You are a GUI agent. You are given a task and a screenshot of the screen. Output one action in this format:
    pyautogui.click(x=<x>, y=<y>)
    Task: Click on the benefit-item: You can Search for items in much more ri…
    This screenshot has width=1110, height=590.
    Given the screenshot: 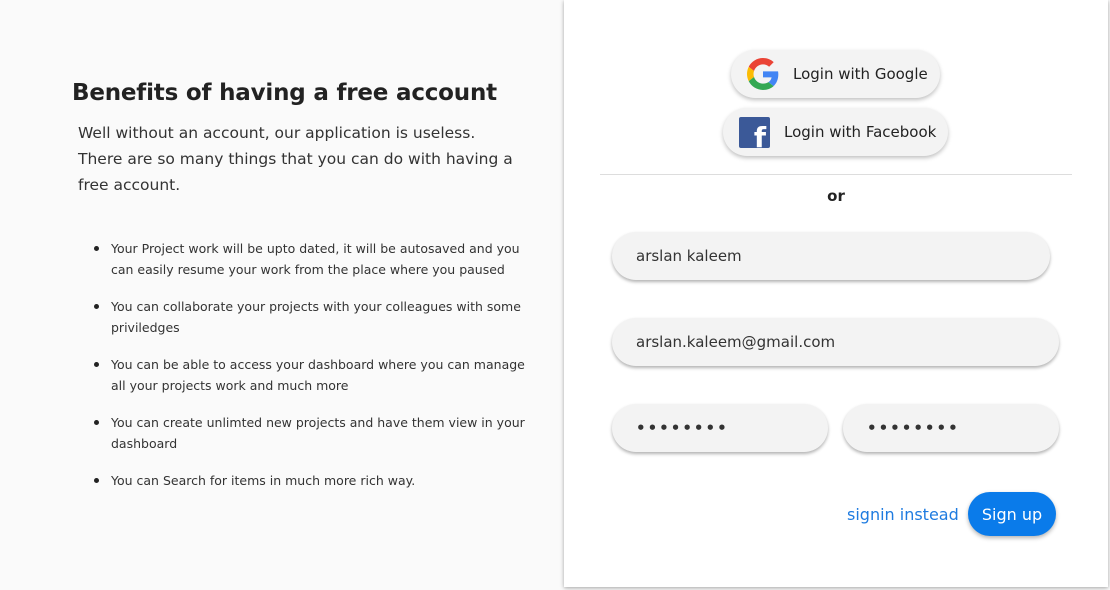 What is the action you would take?
    pyautogui.click(x=312, y=480)
    